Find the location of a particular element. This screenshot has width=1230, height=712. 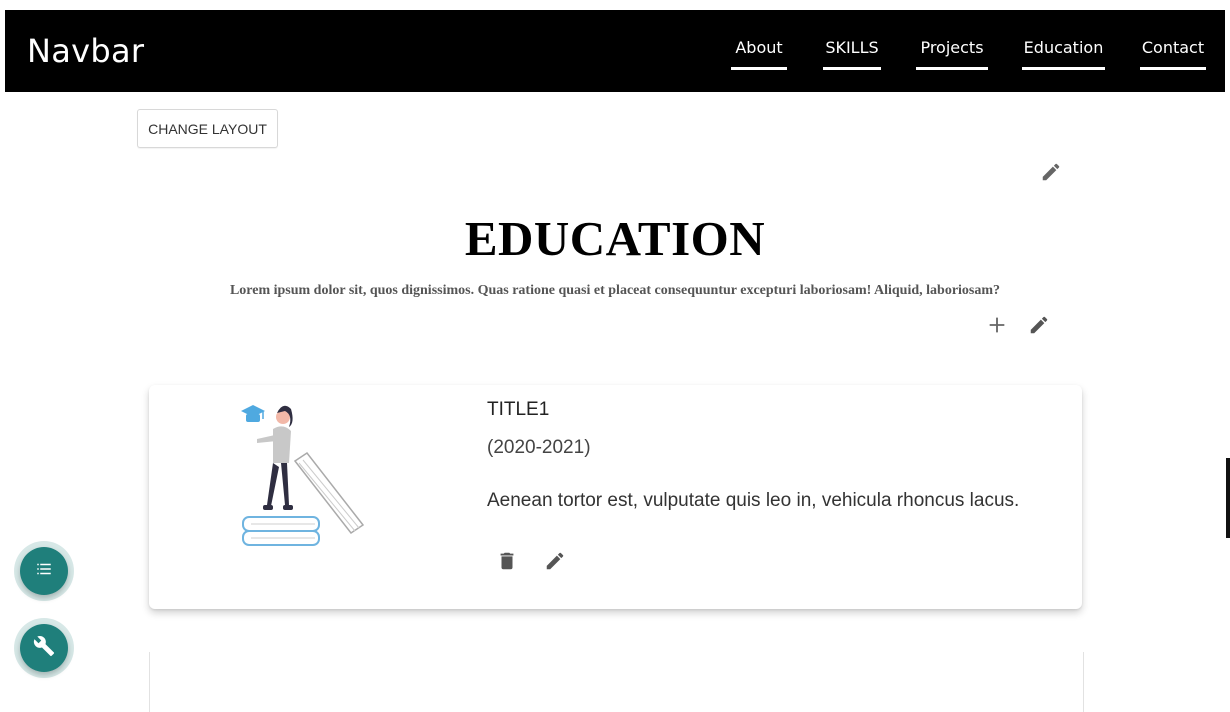

nav-link-projects: Projects is located at coordinates (952, 54).